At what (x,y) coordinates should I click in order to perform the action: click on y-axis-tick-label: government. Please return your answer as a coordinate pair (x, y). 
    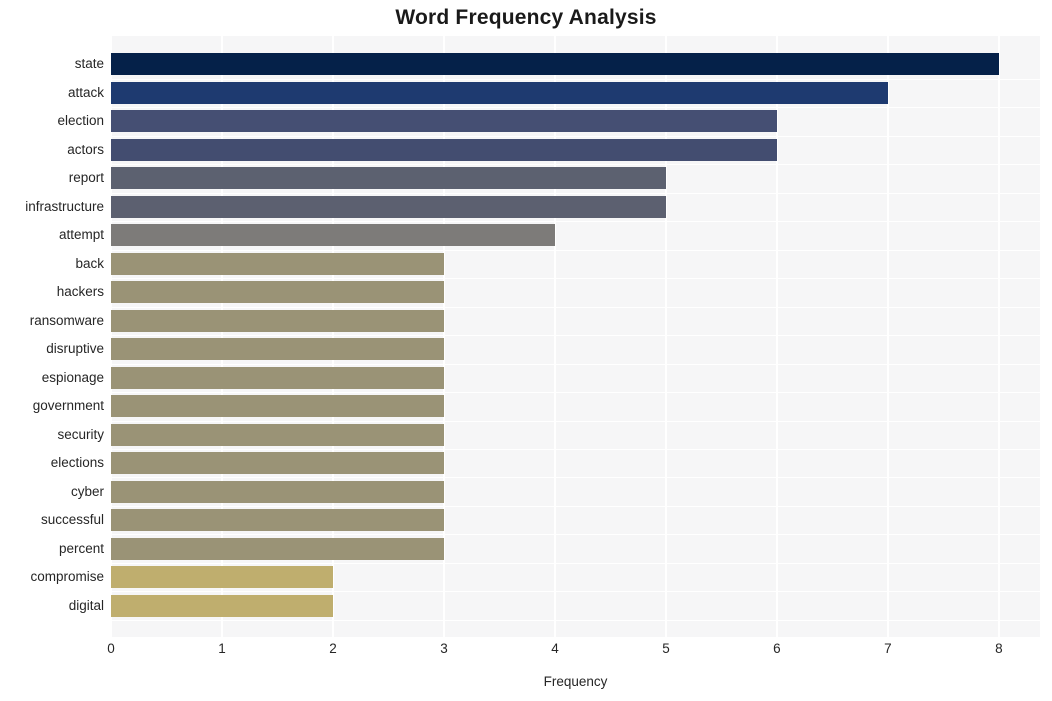
    Looking at the image, I should click on (68, 406).